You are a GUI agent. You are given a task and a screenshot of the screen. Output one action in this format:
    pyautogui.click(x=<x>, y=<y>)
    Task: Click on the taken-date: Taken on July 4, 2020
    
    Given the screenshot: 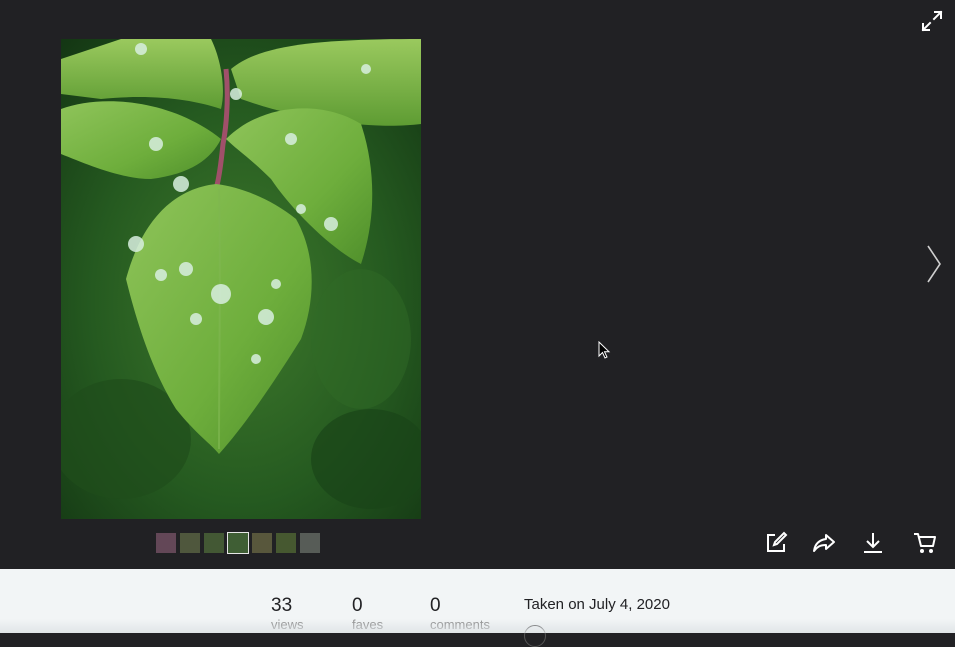 What is the action you would take?
    pyautogui.click(x=597, y=604)
    